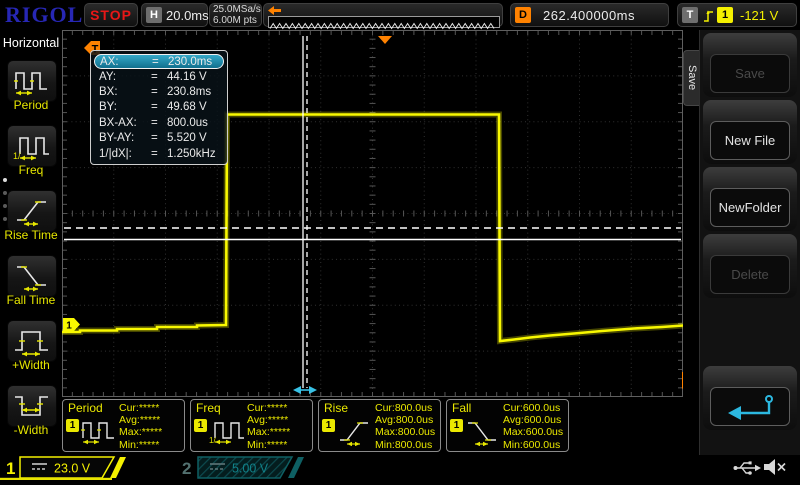  I want to click on cursor-row-by: BY: = 49.68 V, so click(153, 107).